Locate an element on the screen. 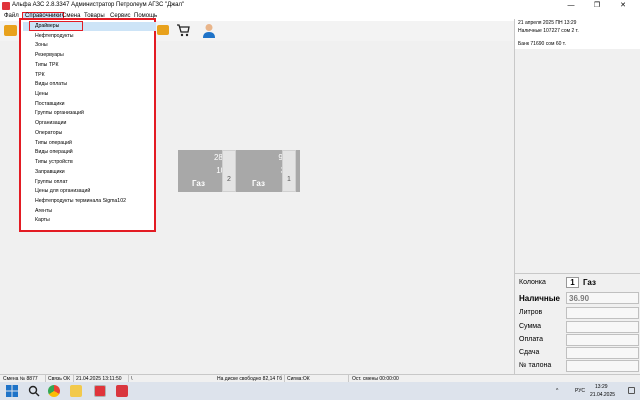 This screenshot has height=400, width=640. menu-file: Файл is located at coordinates (11, 16).